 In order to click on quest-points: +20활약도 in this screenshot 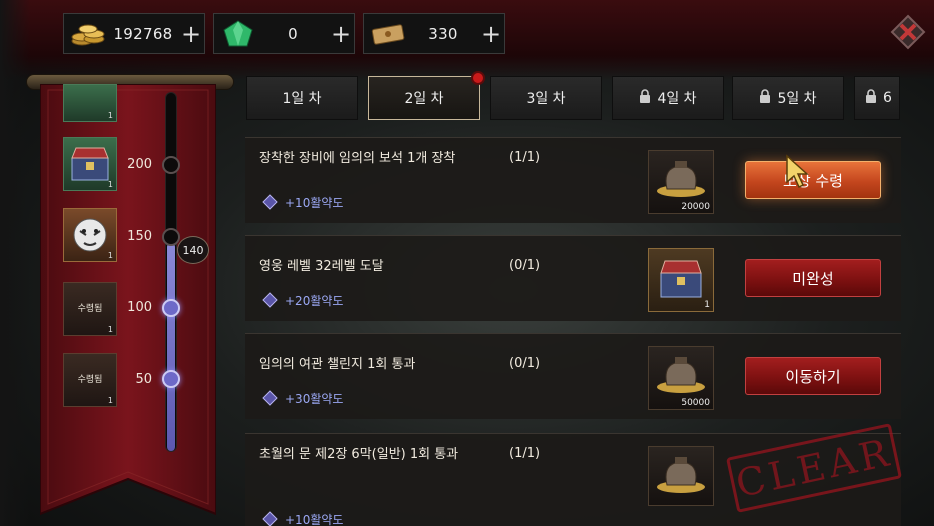, I will do `click(302, 300)`.